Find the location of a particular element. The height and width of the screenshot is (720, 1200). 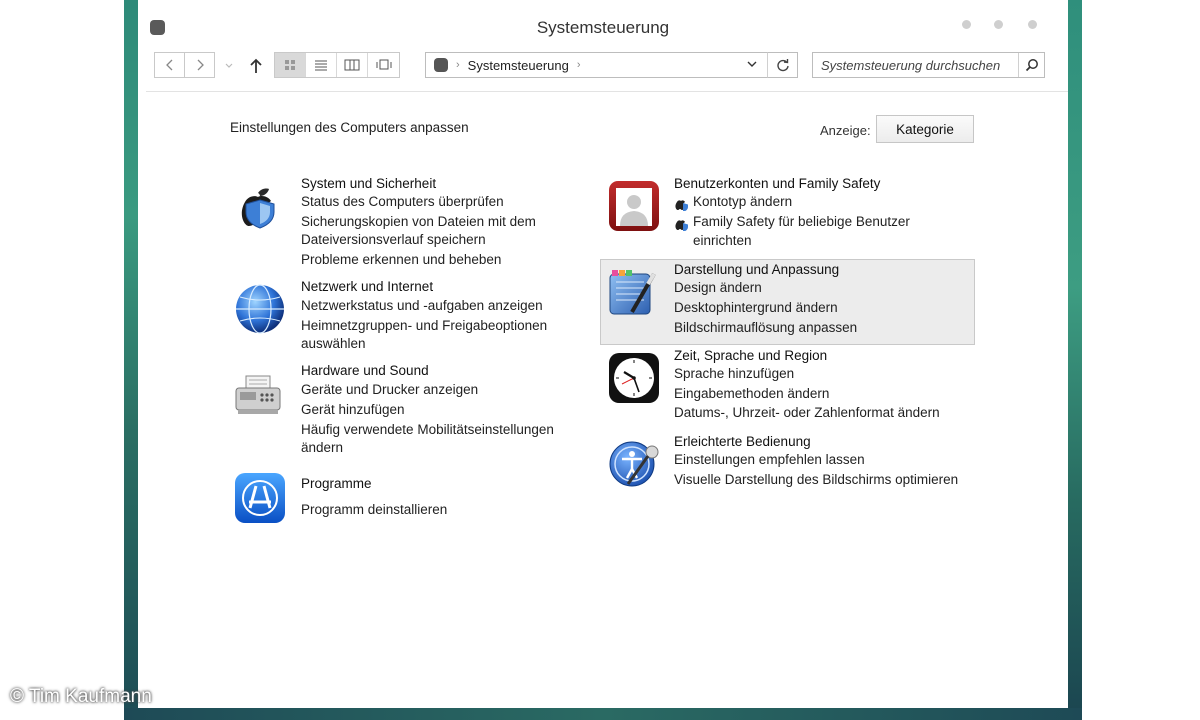

view-list-button is located at coordinates (321, 65).